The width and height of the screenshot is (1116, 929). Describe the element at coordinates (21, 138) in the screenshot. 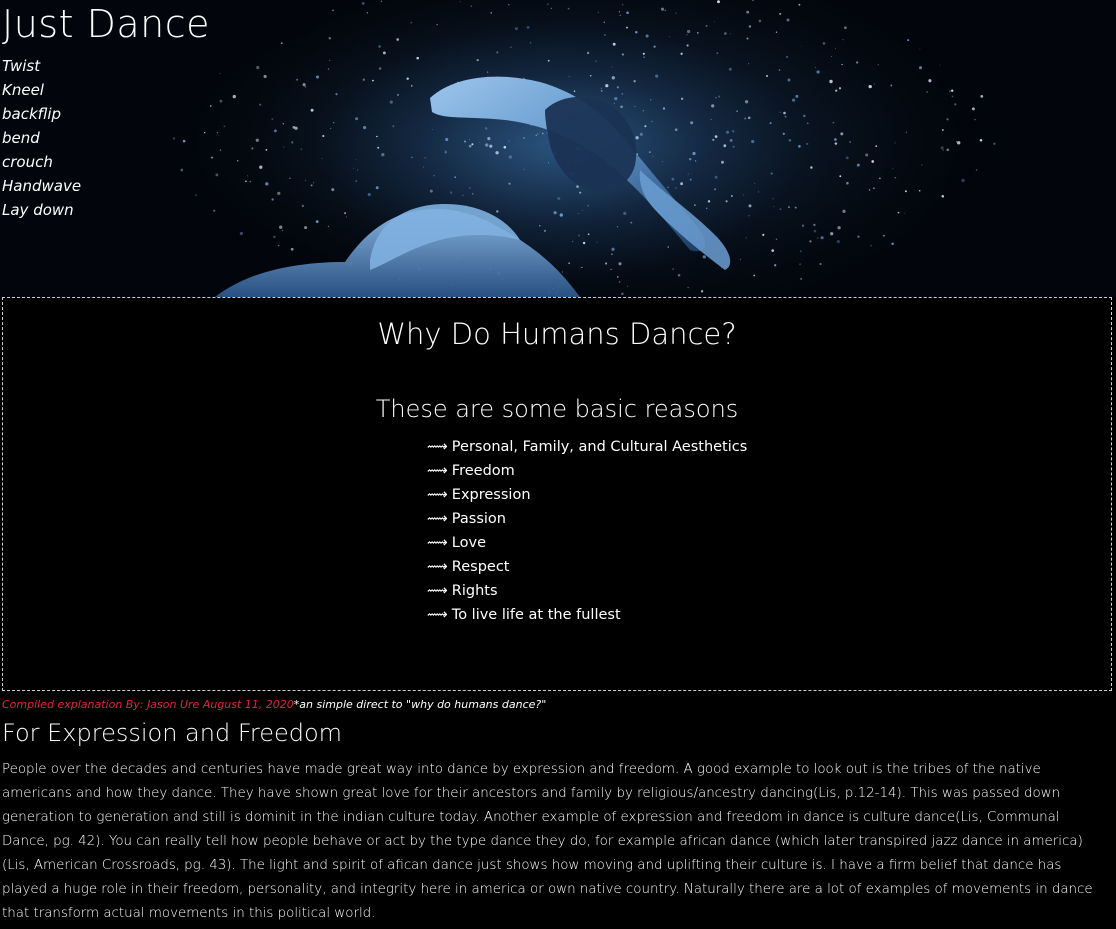

I see `move-item-bend: bend` at that location.